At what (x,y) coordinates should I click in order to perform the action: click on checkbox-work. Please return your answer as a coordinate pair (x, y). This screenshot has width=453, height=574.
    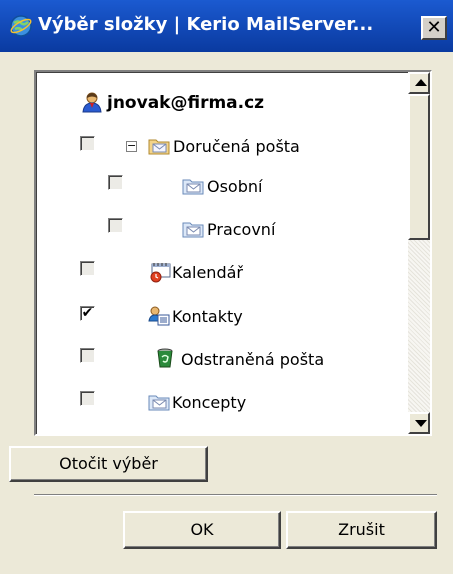
    Looking at the image, I should click on (115, 225).